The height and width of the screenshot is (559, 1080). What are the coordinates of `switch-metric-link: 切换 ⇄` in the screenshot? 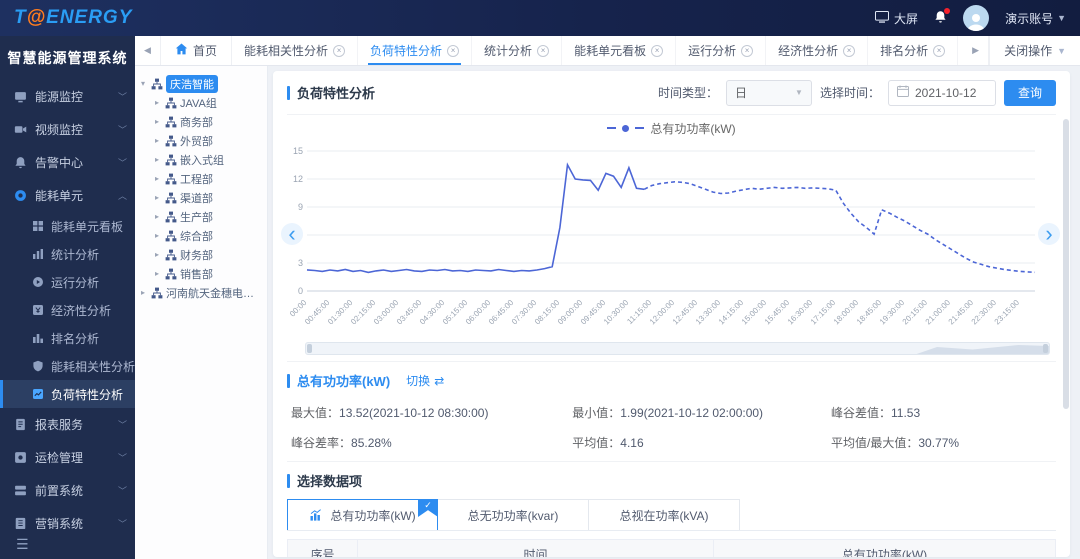 It's located at (425, 380).